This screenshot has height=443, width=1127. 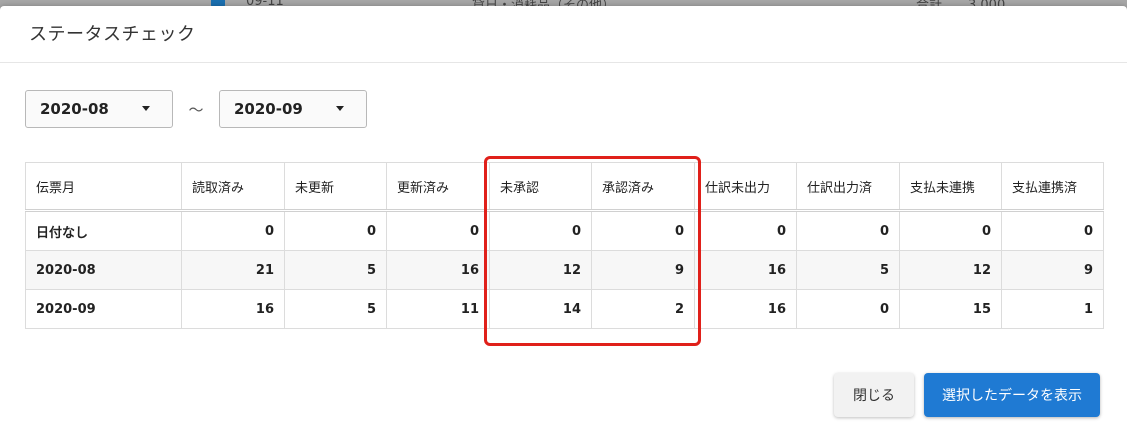 I want to click on row-label: 2020-08, so click(x=103, y=270).